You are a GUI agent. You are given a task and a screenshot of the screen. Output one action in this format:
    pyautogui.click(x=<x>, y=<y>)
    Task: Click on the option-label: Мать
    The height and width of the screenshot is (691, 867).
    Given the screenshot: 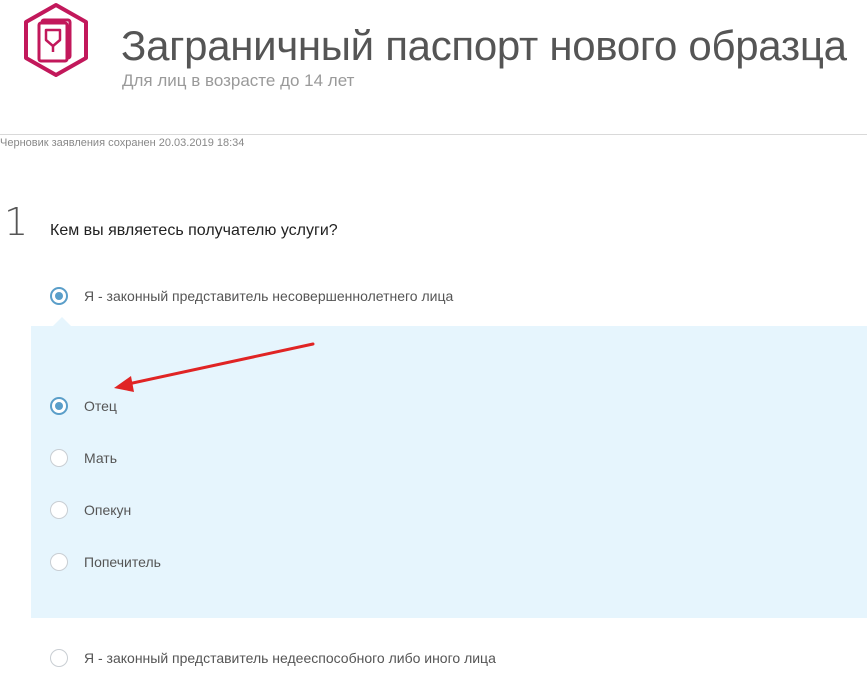 What is the action you would take?
    pyautogui.click(x=101, y=458)
    